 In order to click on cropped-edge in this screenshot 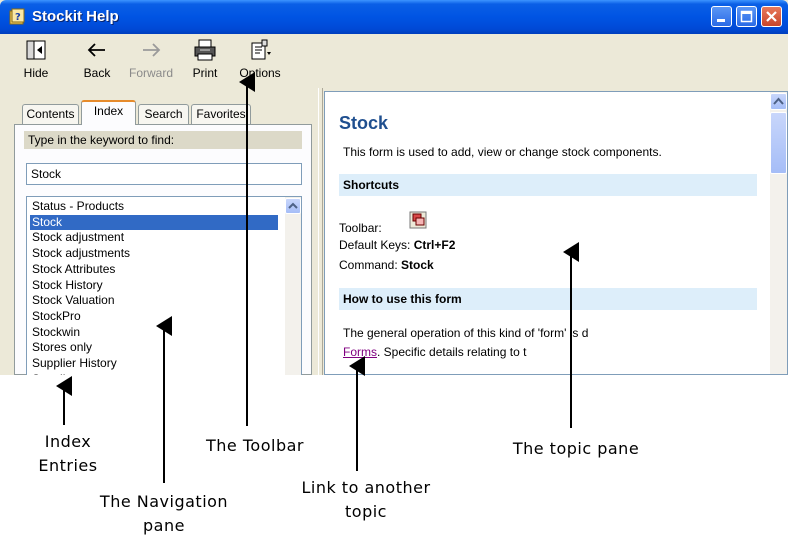, I will do `click(706, 347)`.